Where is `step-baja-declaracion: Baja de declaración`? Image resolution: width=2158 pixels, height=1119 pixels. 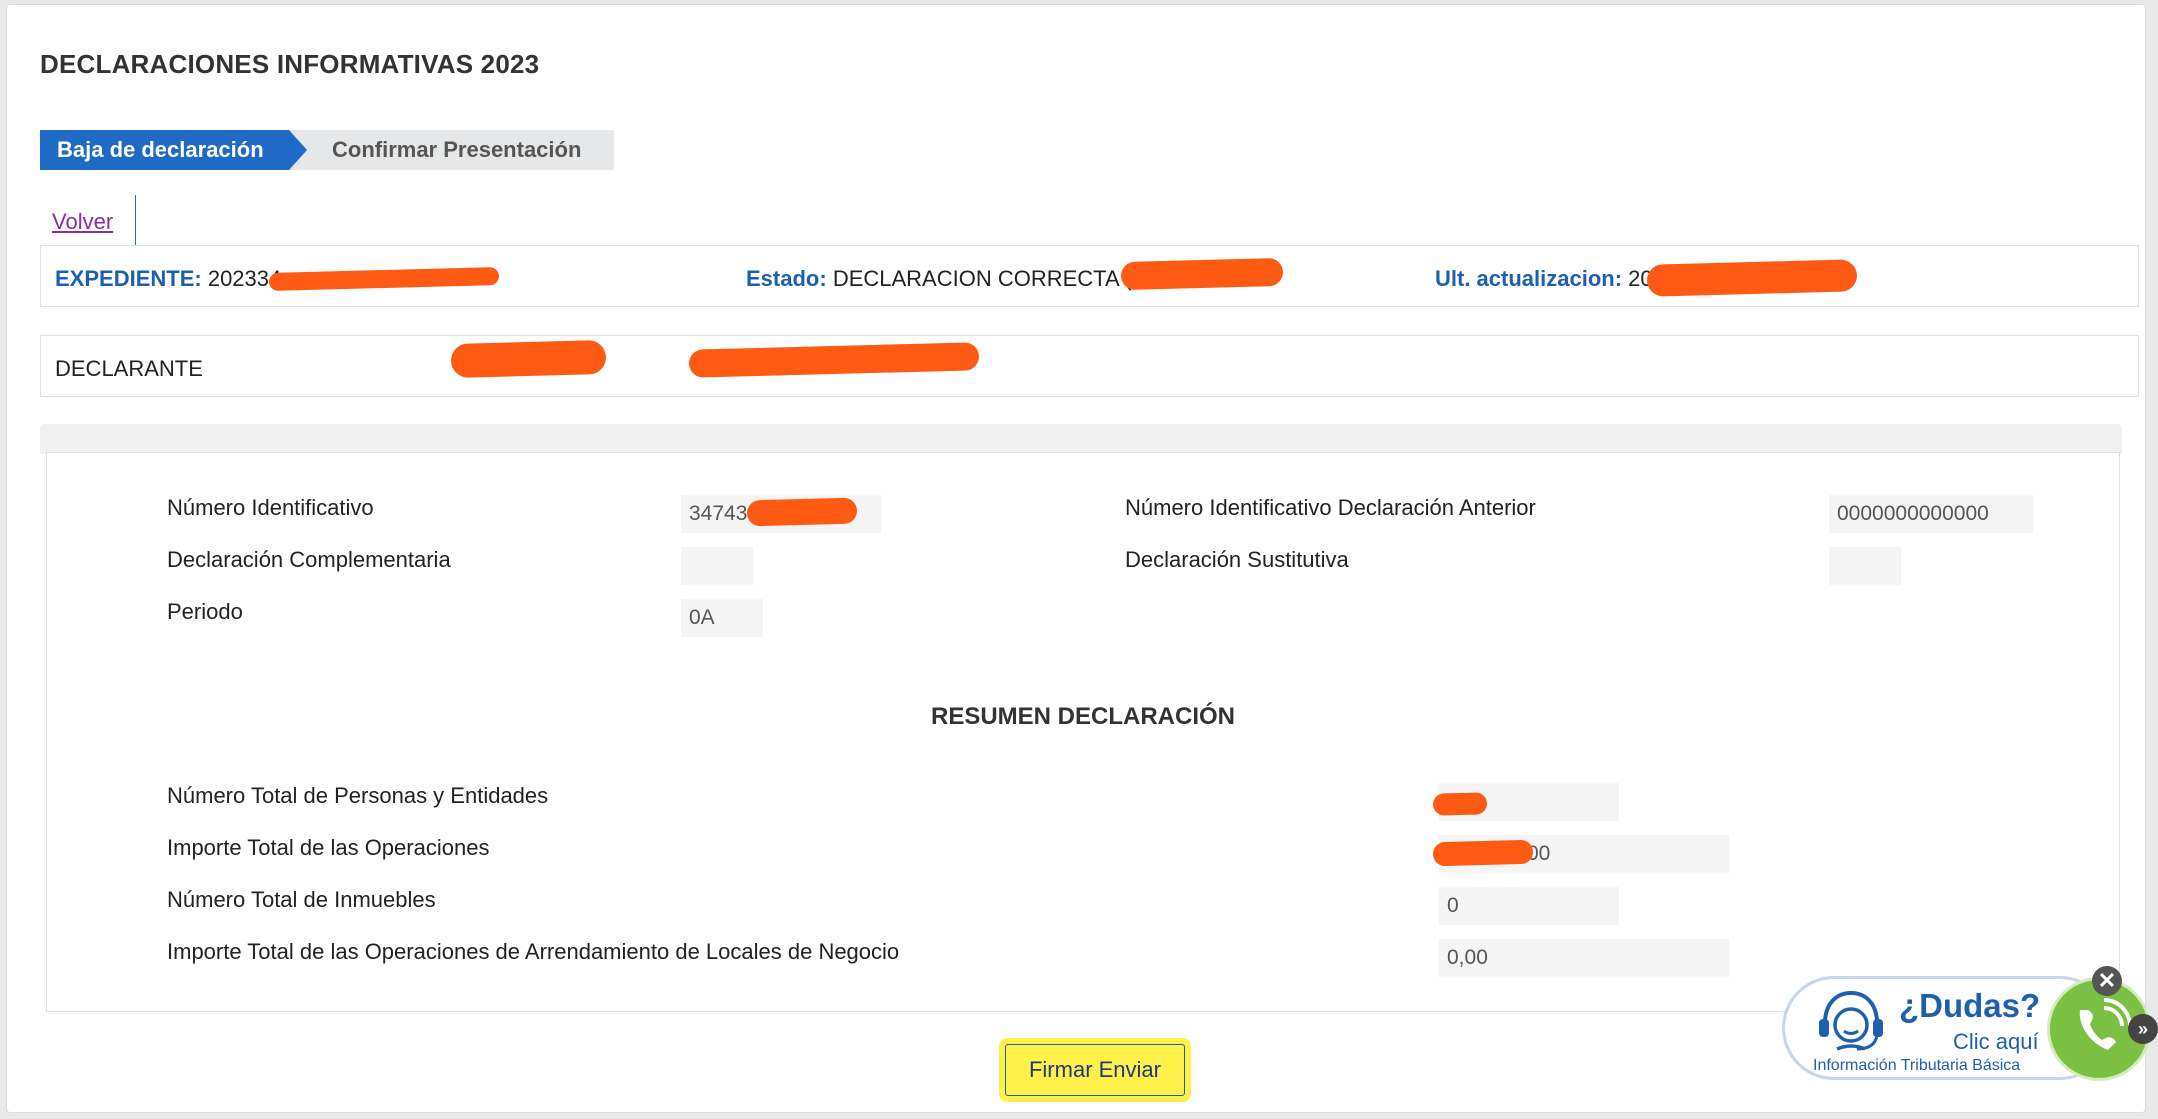 step-baja-declaracion: Baja de declaración is located at coordinates (173, 150).